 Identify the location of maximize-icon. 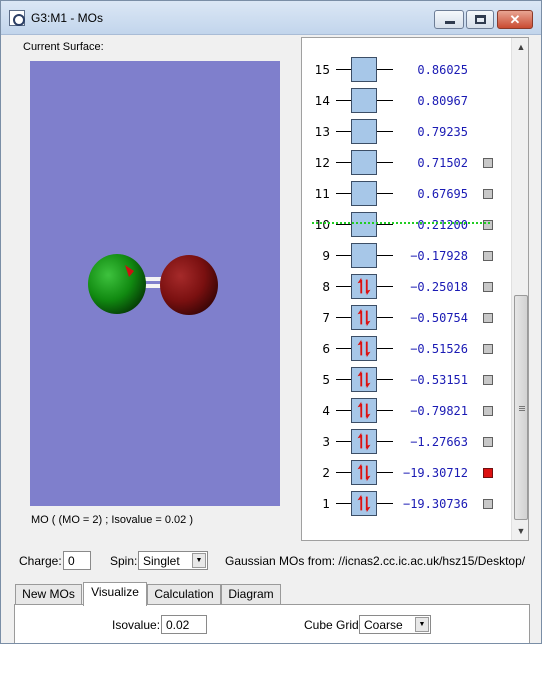
(480, 19).